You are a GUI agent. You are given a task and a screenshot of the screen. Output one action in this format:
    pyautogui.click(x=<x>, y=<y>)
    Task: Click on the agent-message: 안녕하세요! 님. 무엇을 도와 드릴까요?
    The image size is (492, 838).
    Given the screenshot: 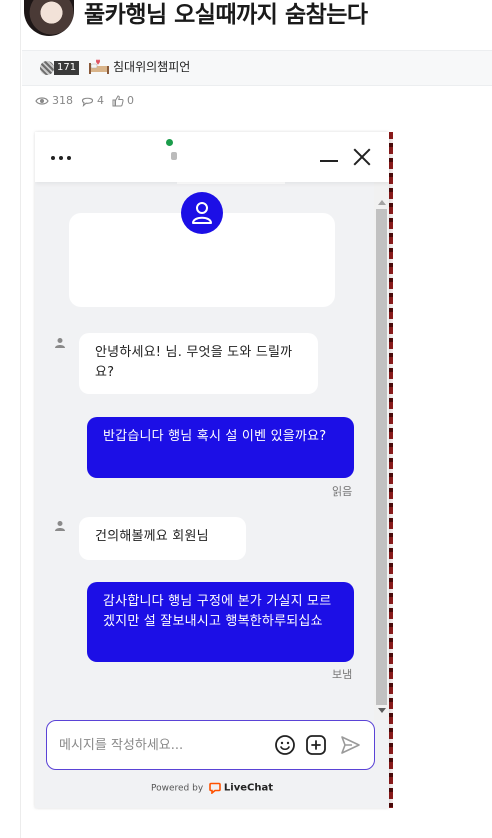 What is the action you would take?
    pyautogui.click(x=198, y=363)
    